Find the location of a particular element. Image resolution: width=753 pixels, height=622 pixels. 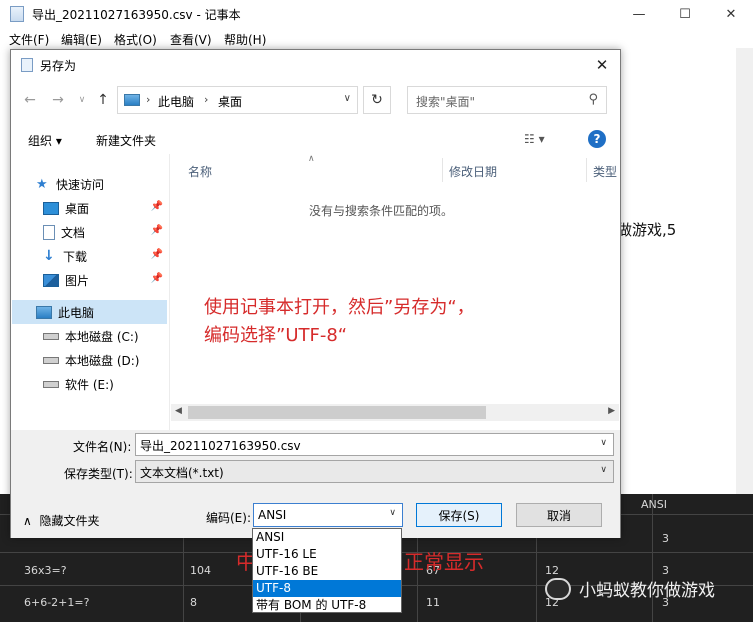

encoding-select: ANSI ∨ is located at coordinates (328, 515).